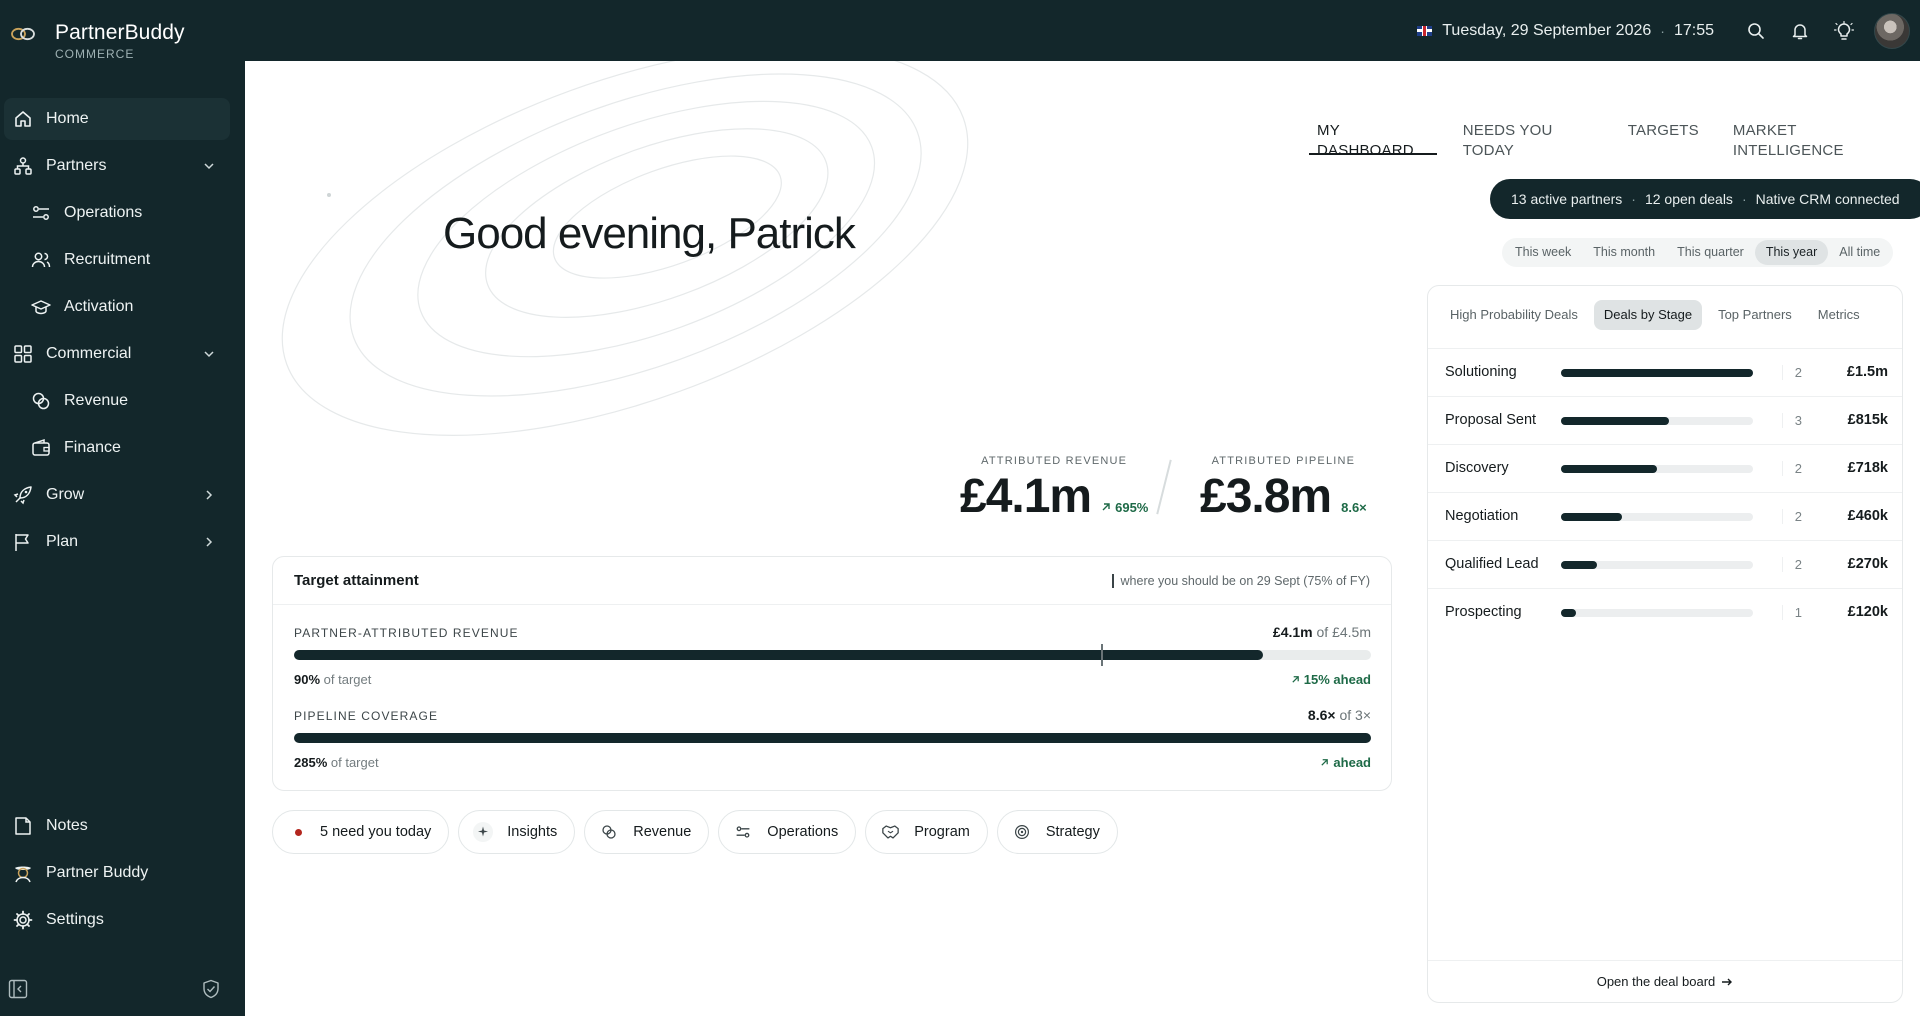 The width and height of the screenshot is (1920, 1016). What do you see at coordinates (1867, 372) in the screenshot?
I see `stage-amount: £1.5m` at bounding box center [1867, 372].